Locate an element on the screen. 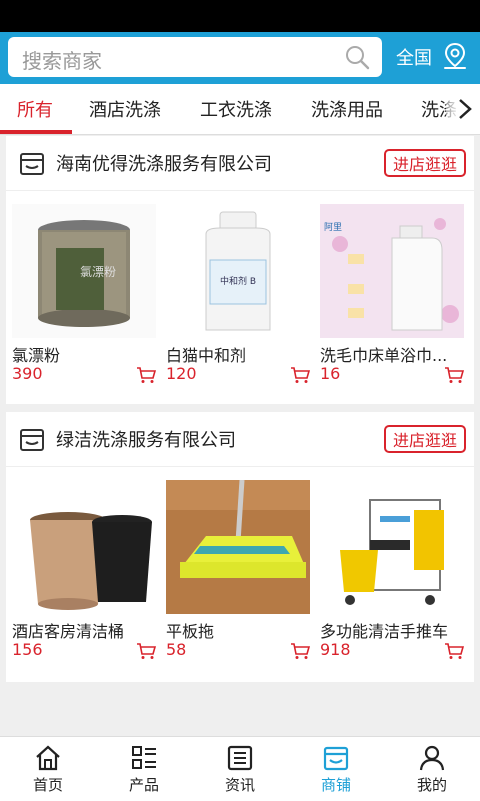 The image size is (480, 801). shop-name: 海南优得洗涤服务有限公司 is located at coordinates (164, 163).